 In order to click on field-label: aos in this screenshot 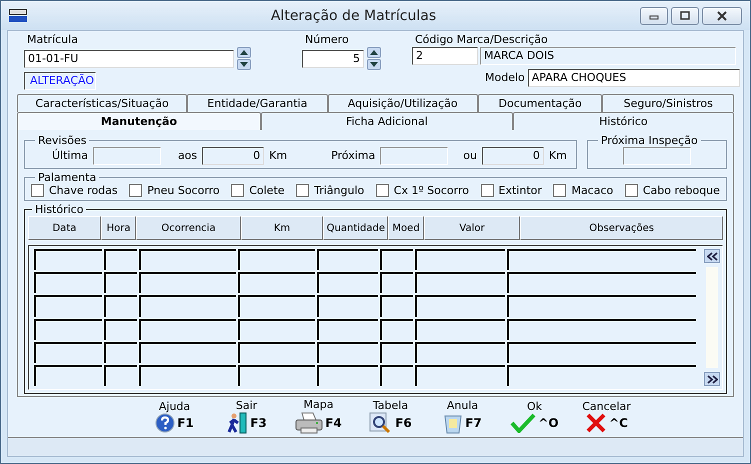, I will do `click(187, 156)`.